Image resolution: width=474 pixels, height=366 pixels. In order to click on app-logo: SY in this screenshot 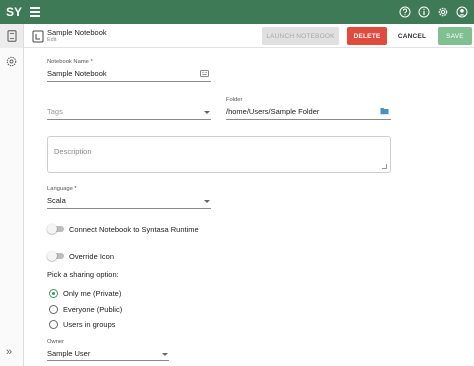, I will do `click(14, 12)`.